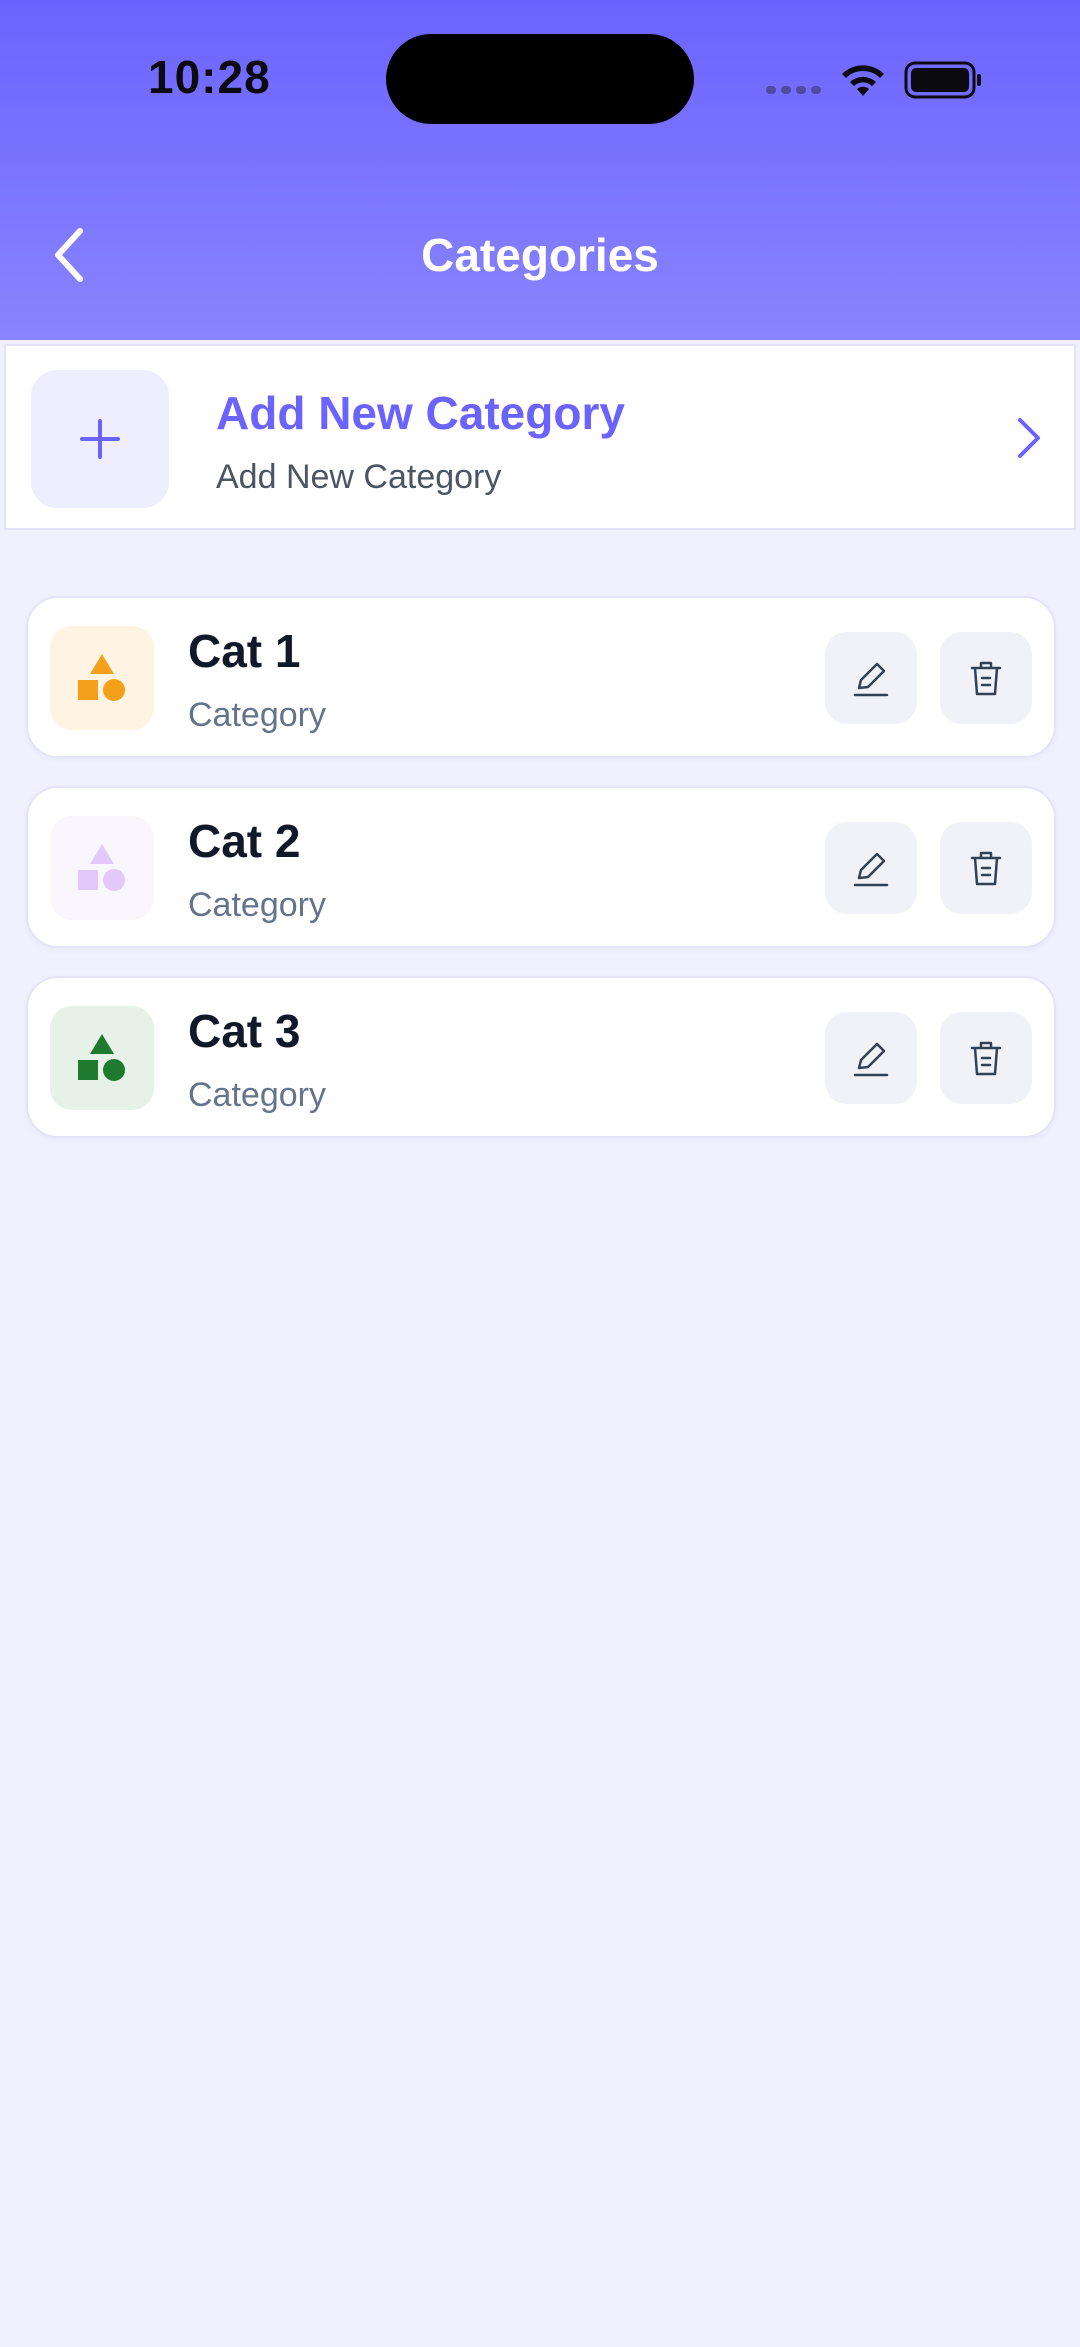  What do you see at coordinates (863, 80) in the screenshot?
I see `wifi-icon` at bounding box center [863, 80].